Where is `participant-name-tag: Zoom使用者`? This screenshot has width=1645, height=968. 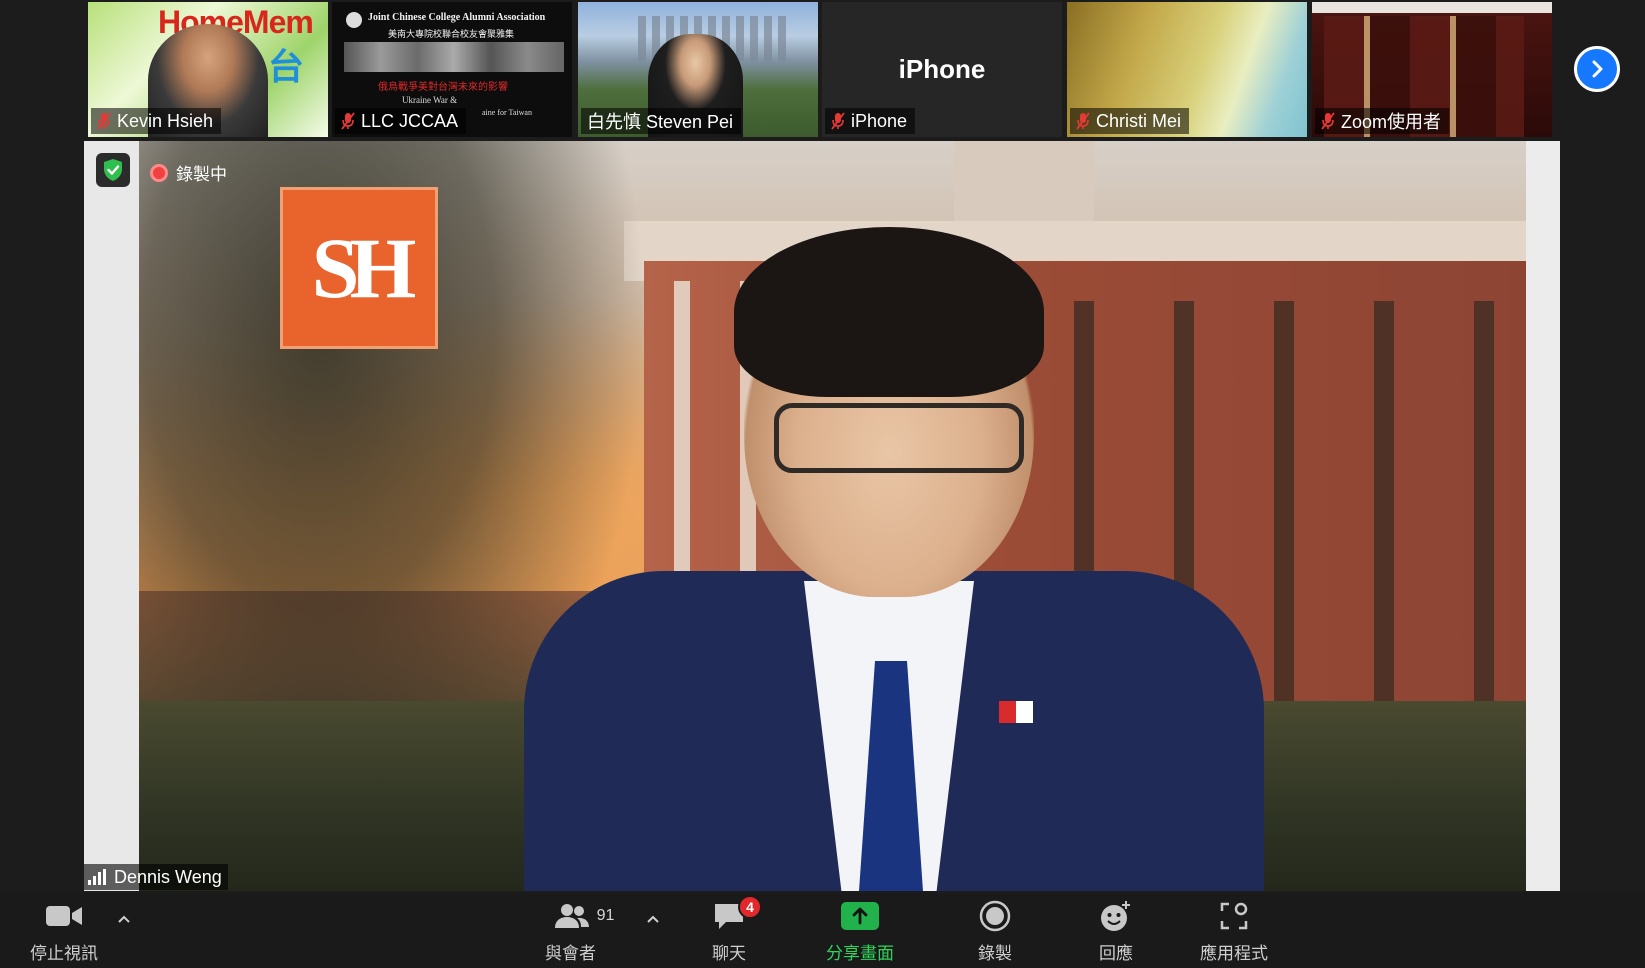 participant-name-tag: Zoom使用者 is located at coordinates (1382, 121).